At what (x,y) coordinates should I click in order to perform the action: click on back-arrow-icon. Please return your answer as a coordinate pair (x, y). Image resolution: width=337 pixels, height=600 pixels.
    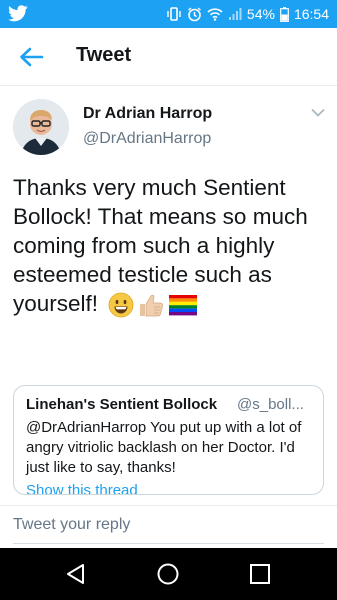
    Looking at the image, I should click on (31, 57).